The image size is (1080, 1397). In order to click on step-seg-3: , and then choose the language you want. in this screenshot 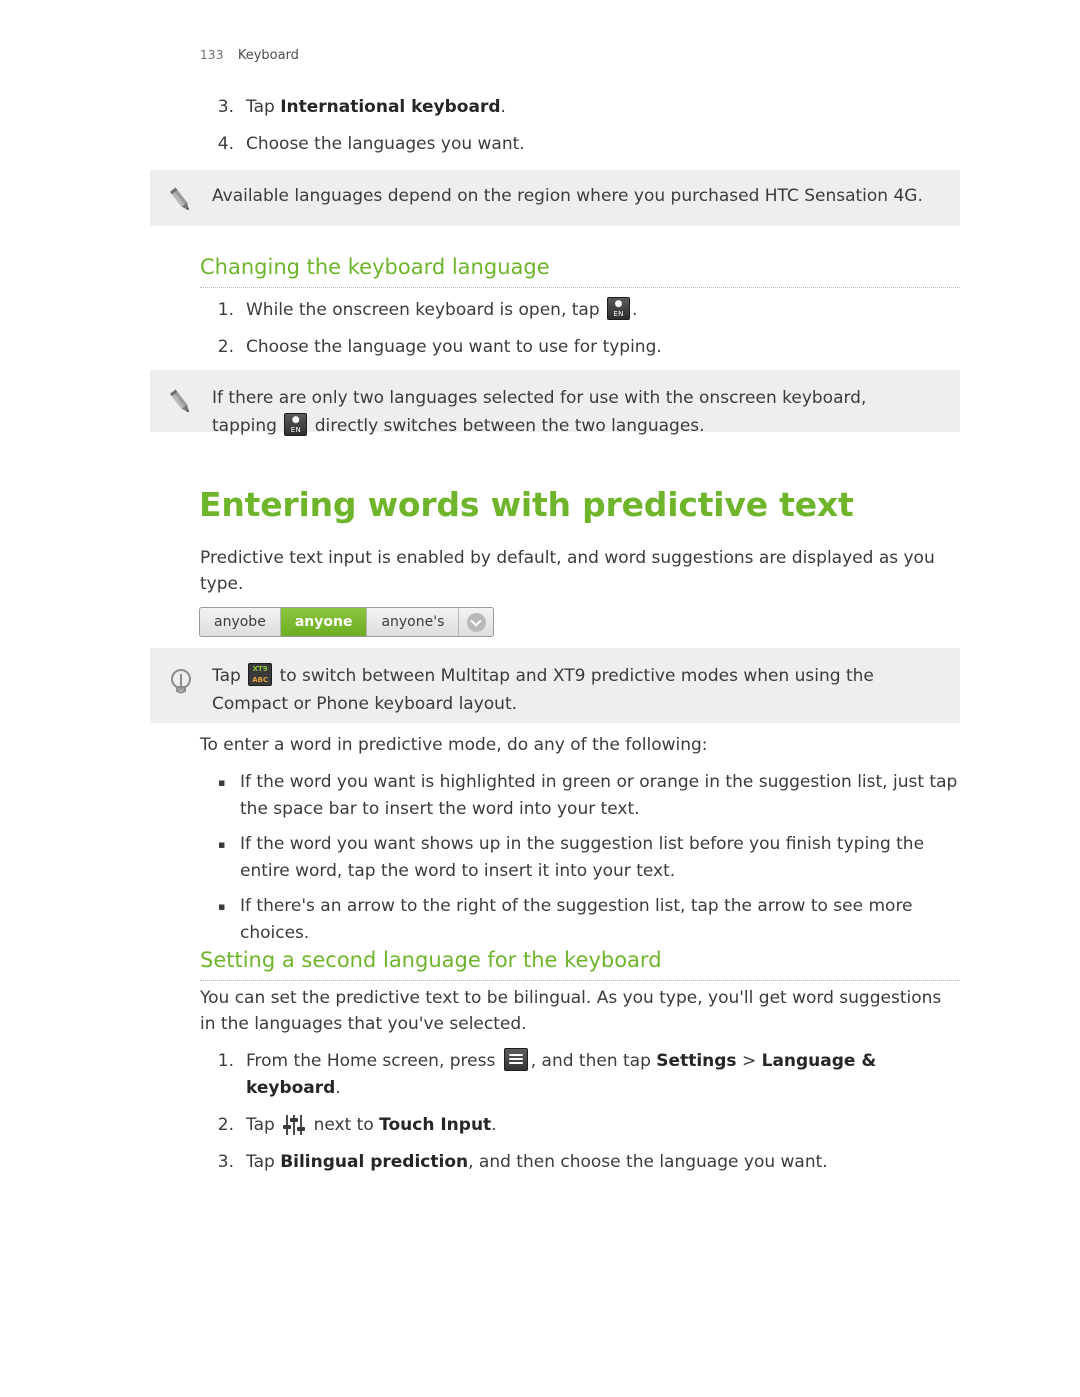, I will do `click(648, 1162)`.